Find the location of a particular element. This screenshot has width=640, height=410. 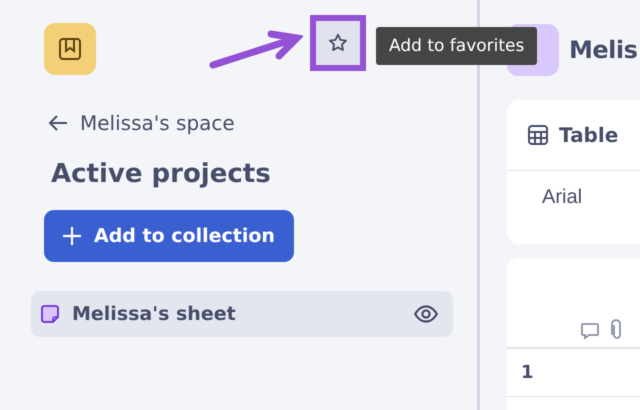

row-number: 1 is located at coordinates (527, 372).